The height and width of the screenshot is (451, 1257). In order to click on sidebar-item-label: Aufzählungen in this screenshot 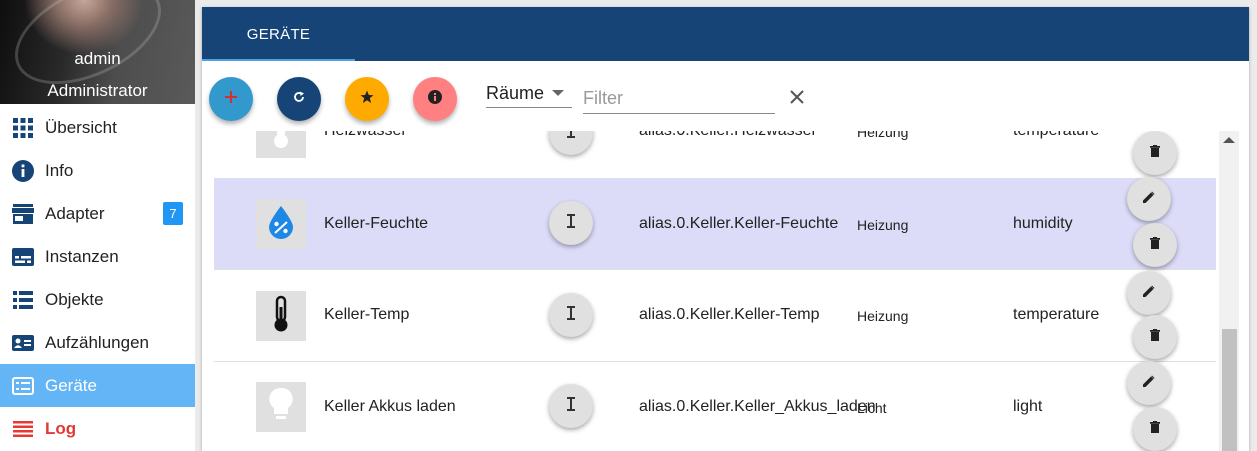, I will do `click(97, 342)`.